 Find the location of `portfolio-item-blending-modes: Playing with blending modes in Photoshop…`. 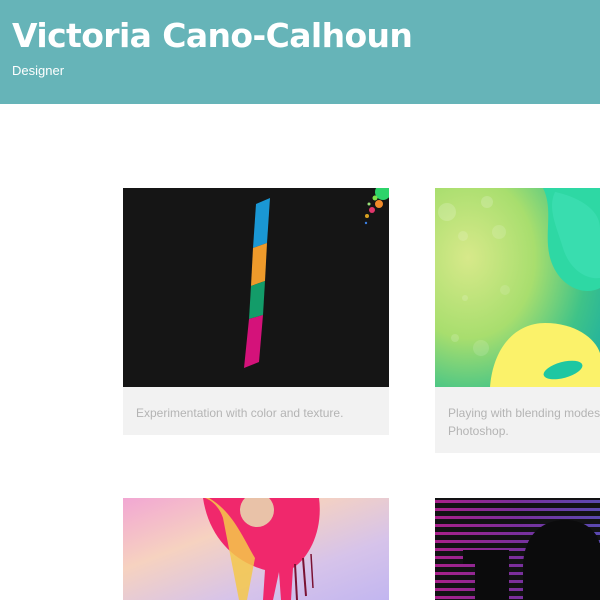

portfolio-item-blending-modes: Playing with blending modes in Photoshop… is located at coordinates (517, 320).